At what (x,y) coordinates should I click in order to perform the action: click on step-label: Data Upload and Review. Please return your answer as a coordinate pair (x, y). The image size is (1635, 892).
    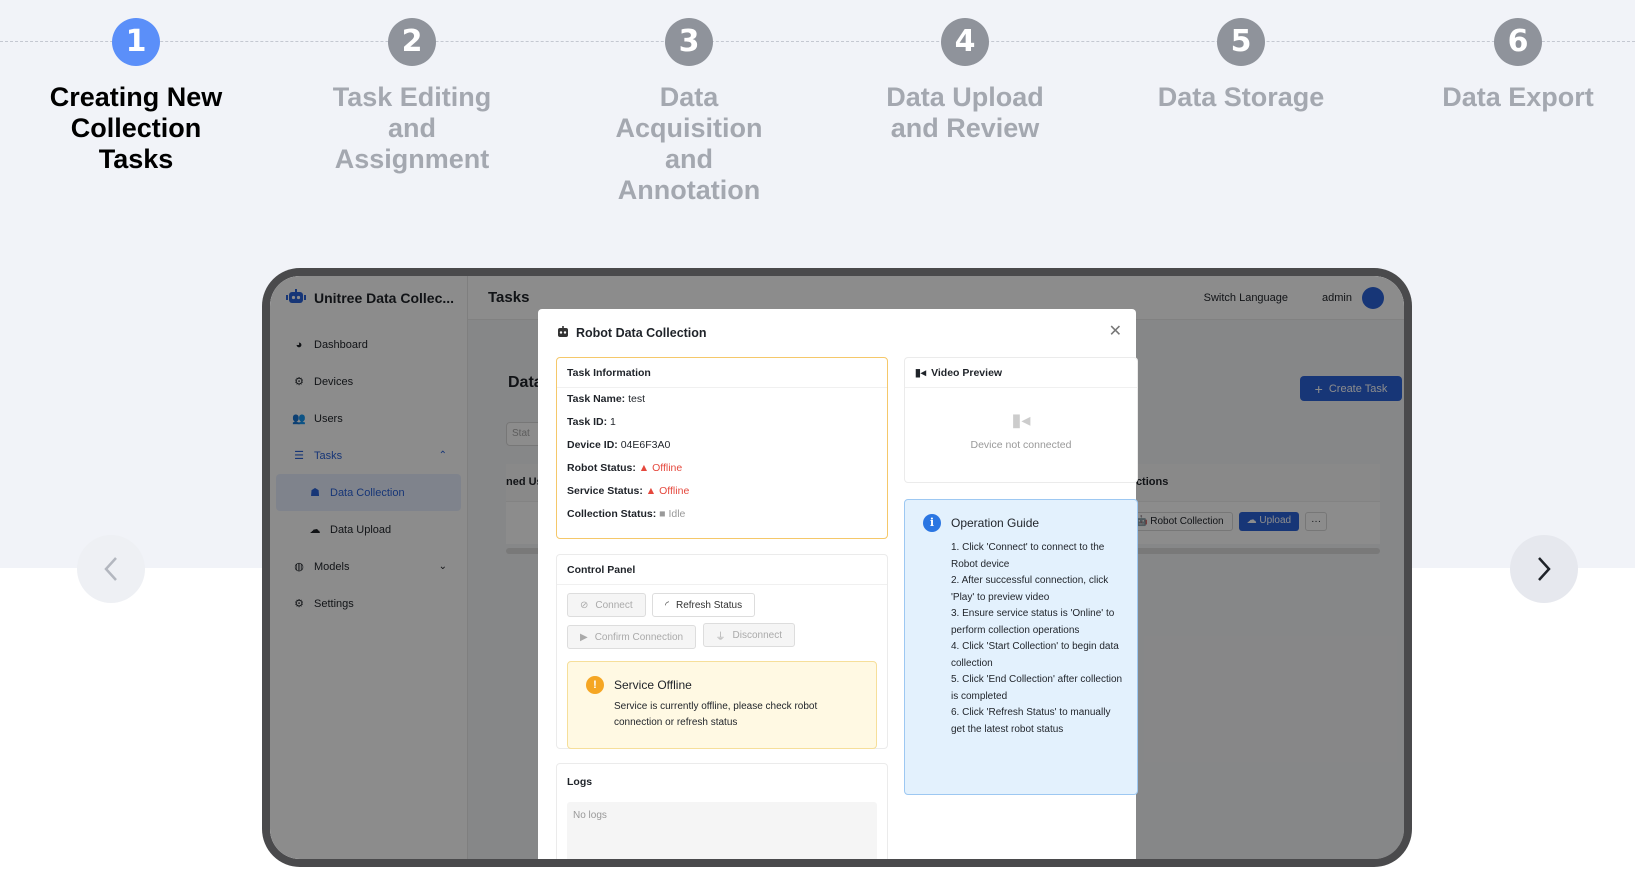
    Looking at the image, I should click on (965, 112).